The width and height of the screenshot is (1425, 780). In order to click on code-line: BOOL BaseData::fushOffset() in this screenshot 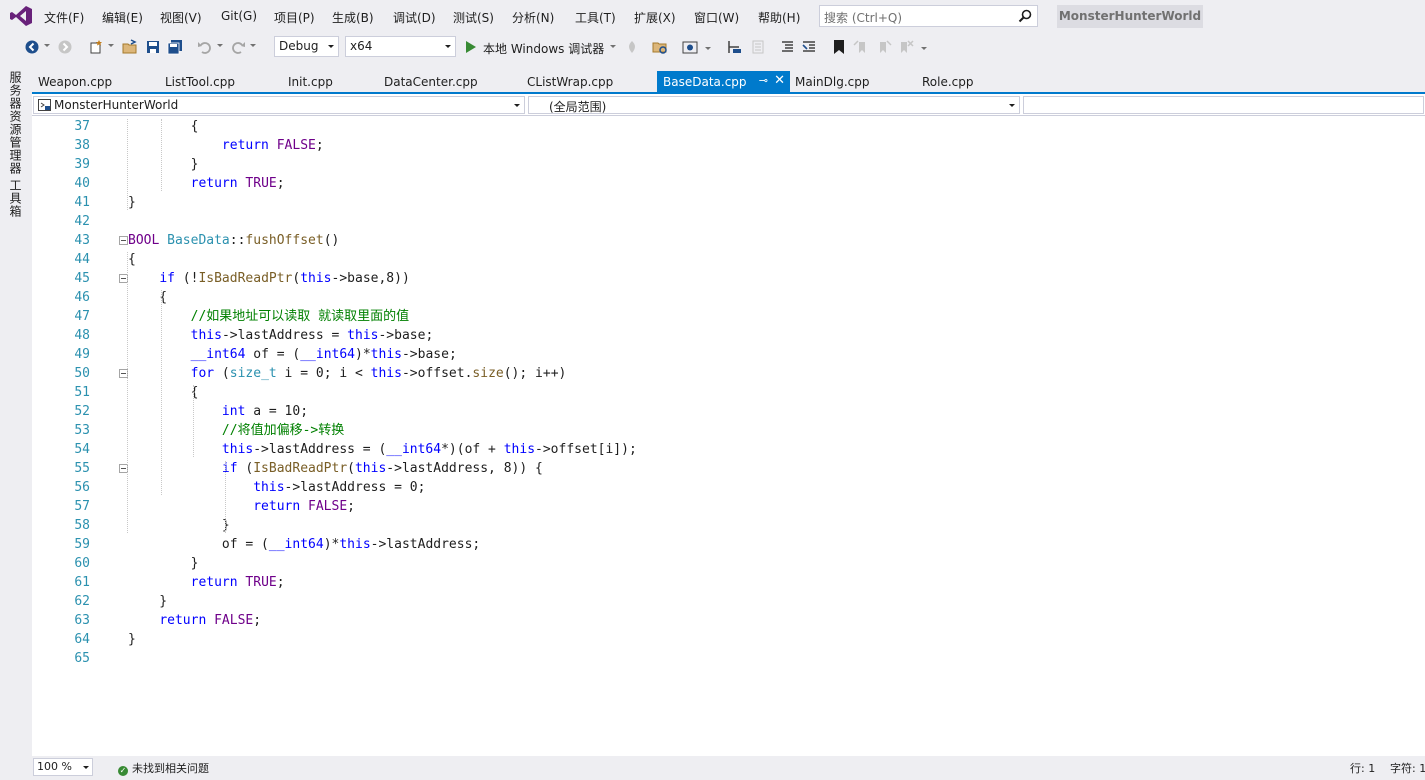, I will do `click(233, 240)`.